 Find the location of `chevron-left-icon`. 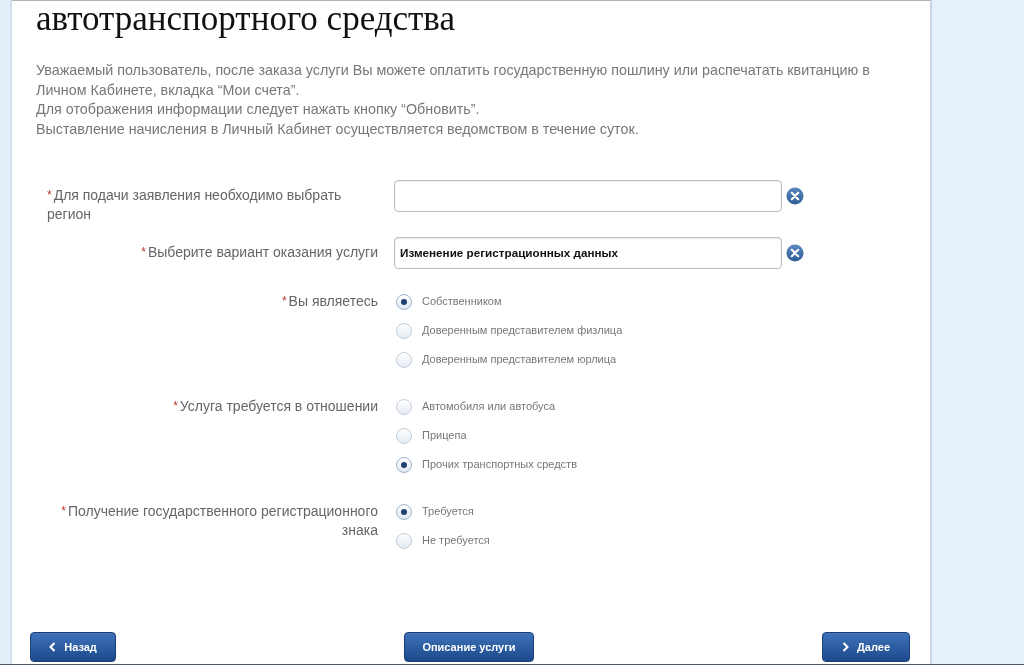

chevron-left-icon is located at coordinates (53, 647).